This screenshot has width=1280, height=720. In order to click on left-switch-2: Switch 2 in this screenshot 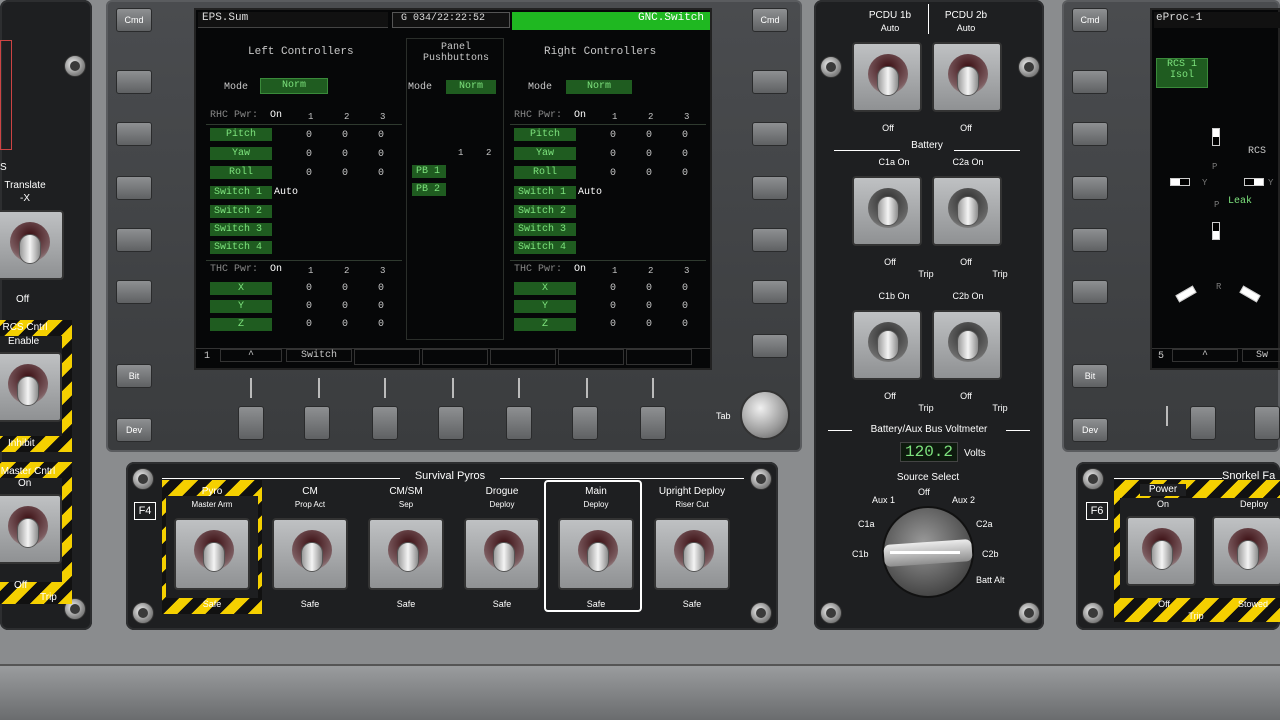, I will do `click(241, 211)`.